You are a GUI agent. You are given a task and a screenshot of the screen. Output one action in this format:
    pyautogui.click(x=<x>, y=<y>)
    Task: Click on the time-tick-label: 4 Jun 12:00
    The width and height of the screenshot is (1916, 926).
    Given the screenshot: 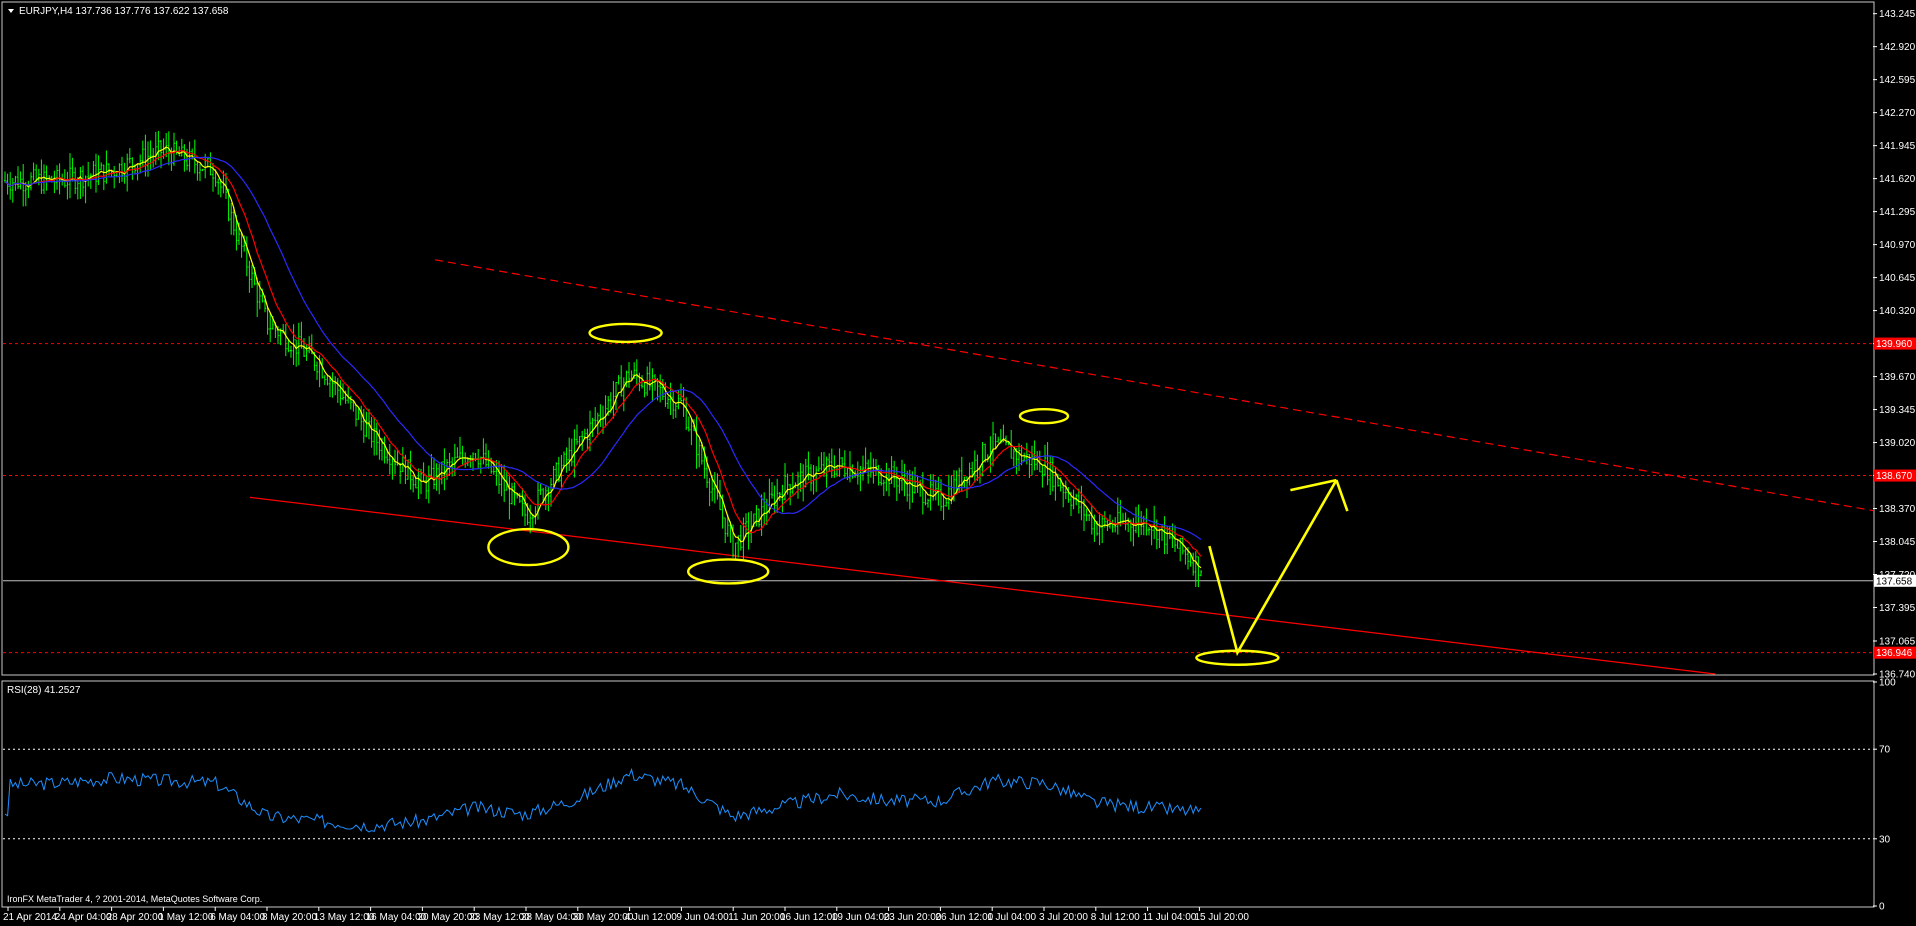 What is the action you would take?
    pyautogui.click(x=651, y=917)
    